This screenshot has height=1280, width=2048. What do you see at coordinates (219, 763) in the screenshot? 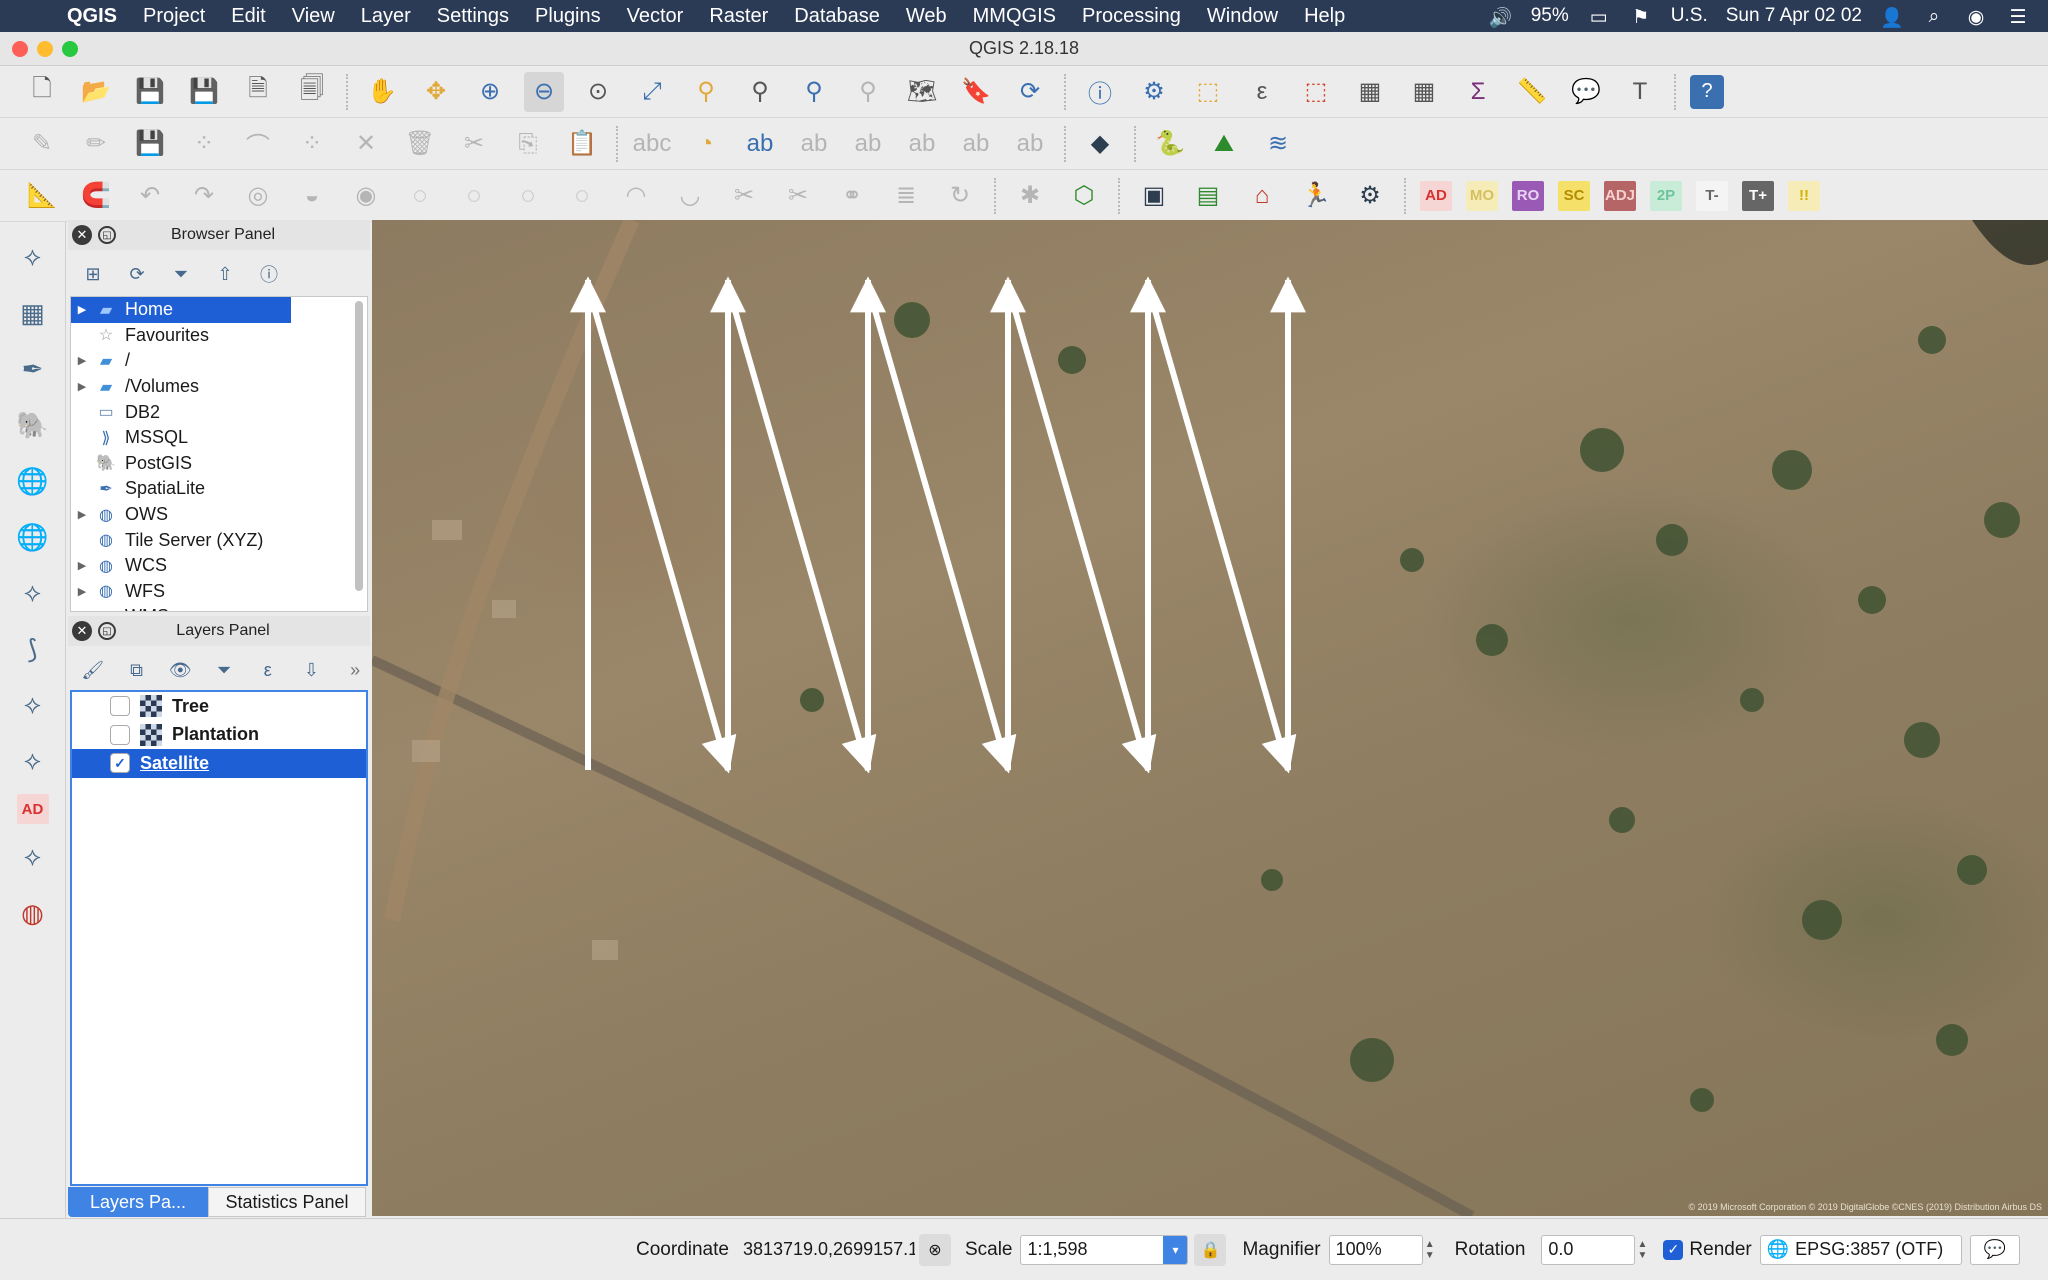
I see `layer-item: ✓ Satellite` at bounding box center [219, 763].